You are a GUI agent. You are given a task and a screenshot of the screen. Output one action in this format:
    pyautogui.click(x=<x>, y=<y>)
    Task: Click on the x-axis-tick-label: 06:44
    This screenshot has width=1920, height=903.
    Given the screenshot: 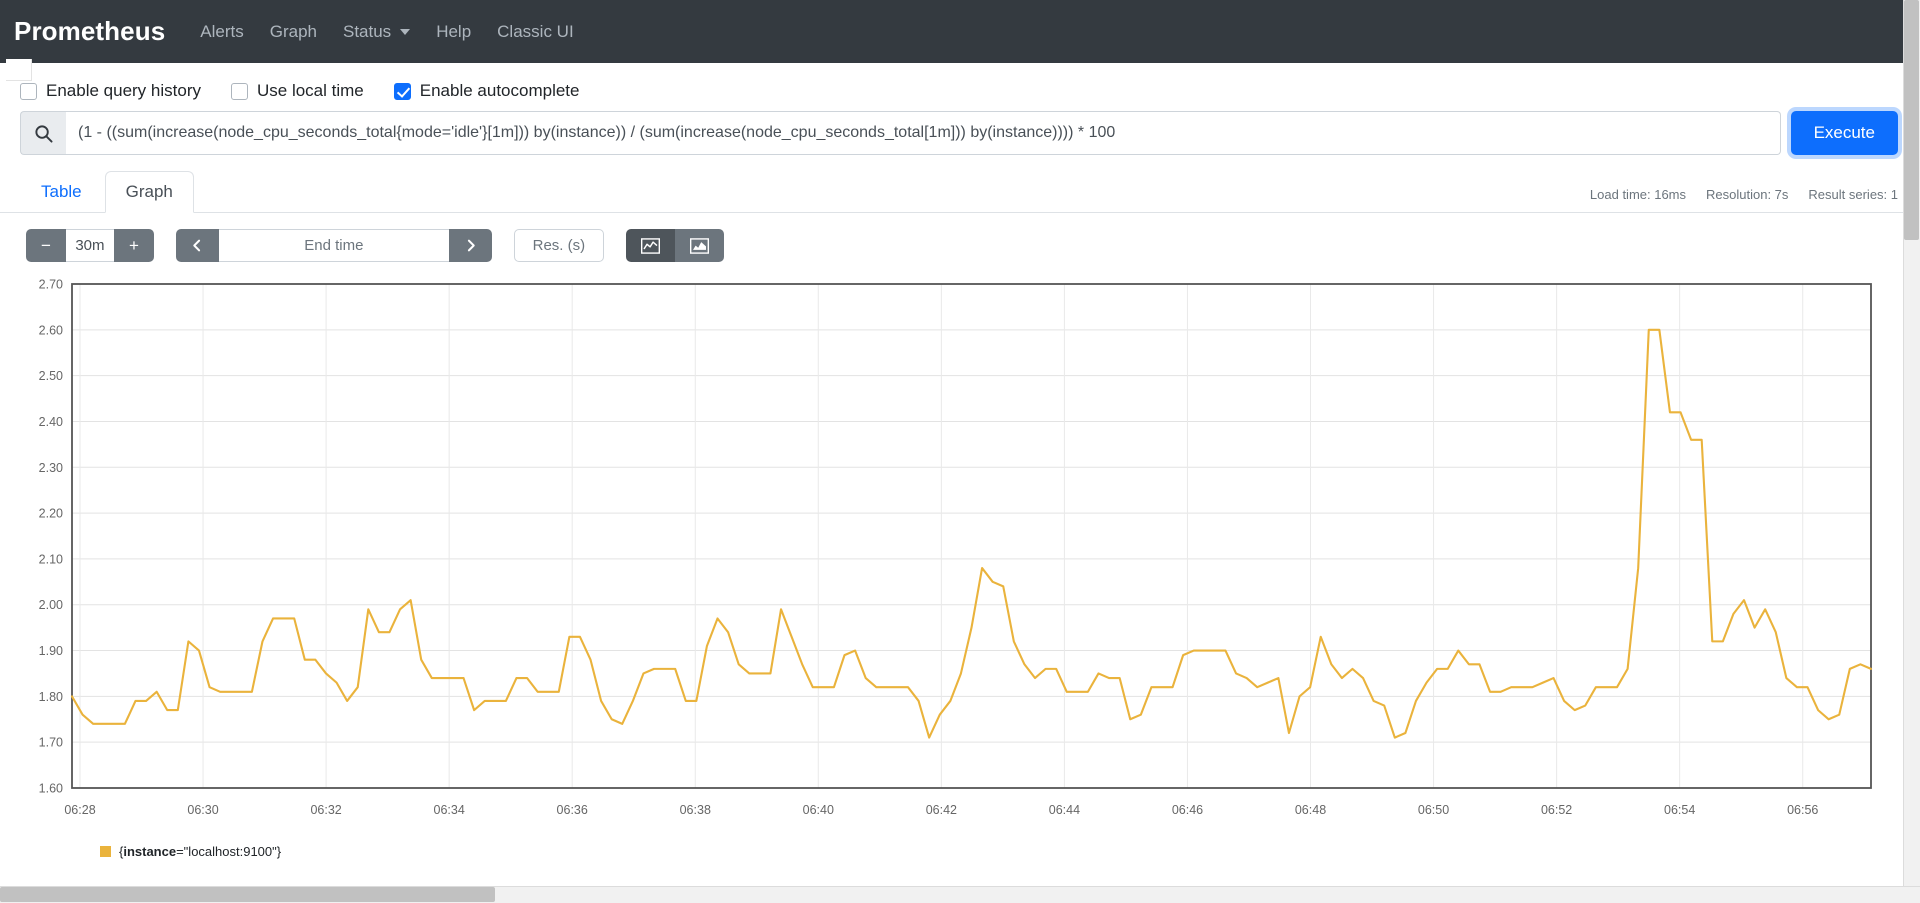 What is the action you would take?
    pyautogui.click(x=1064, y=810)
    